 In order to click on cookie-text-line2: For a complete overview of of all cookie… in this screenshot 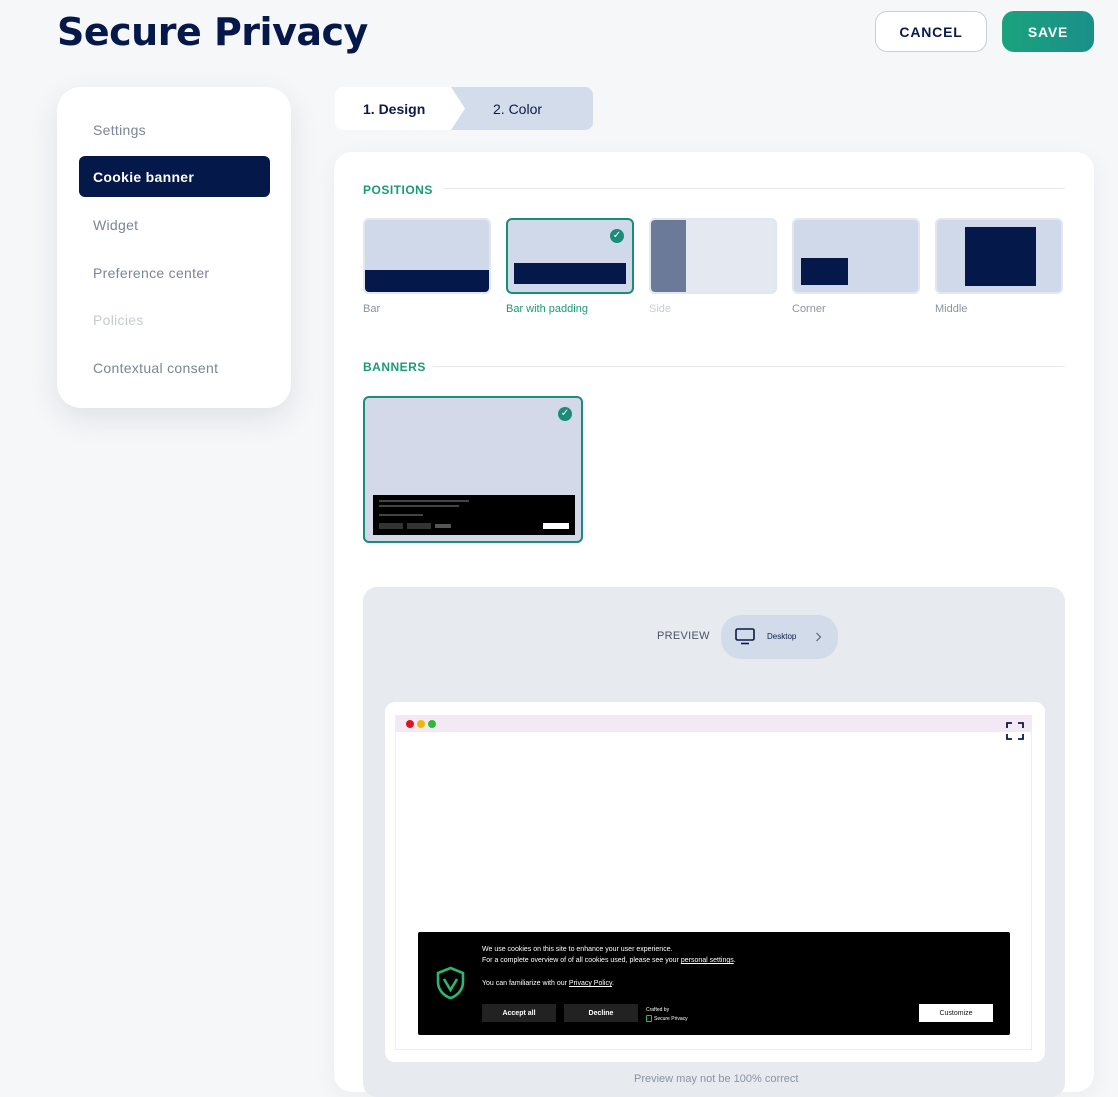, I will do `click(609, 960)`.